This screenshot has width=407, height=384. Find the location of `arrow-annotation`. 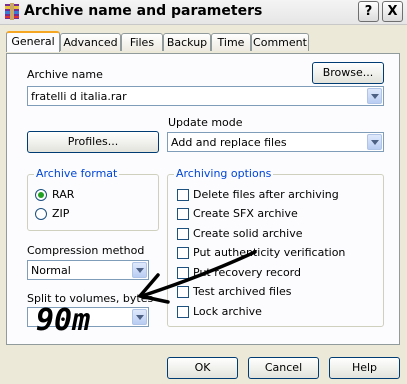

arrow-annotation is located at coordinates (197, 277).